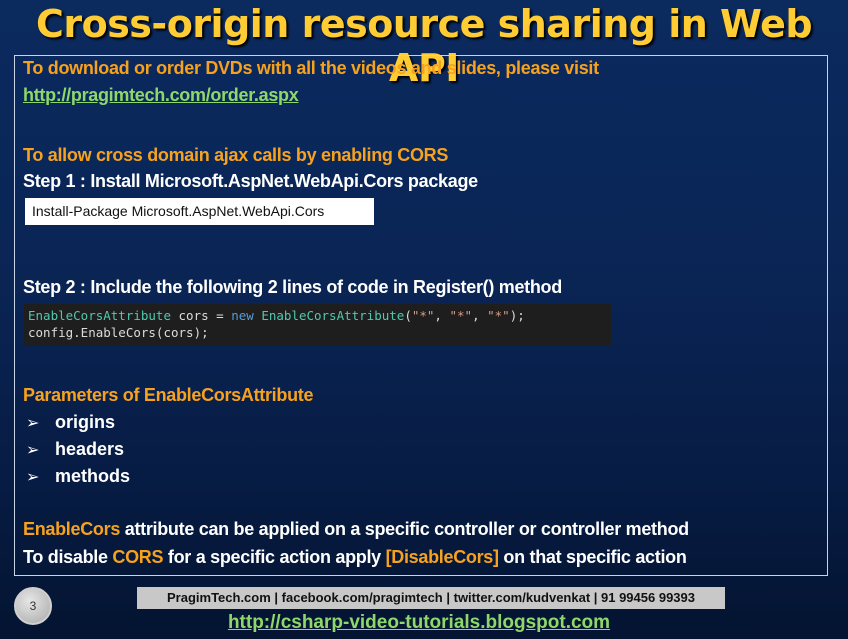  Describe the element at coordinates (72, 529) in the screenshot. I see `enablecors-highlight: EnableCors` at that location.